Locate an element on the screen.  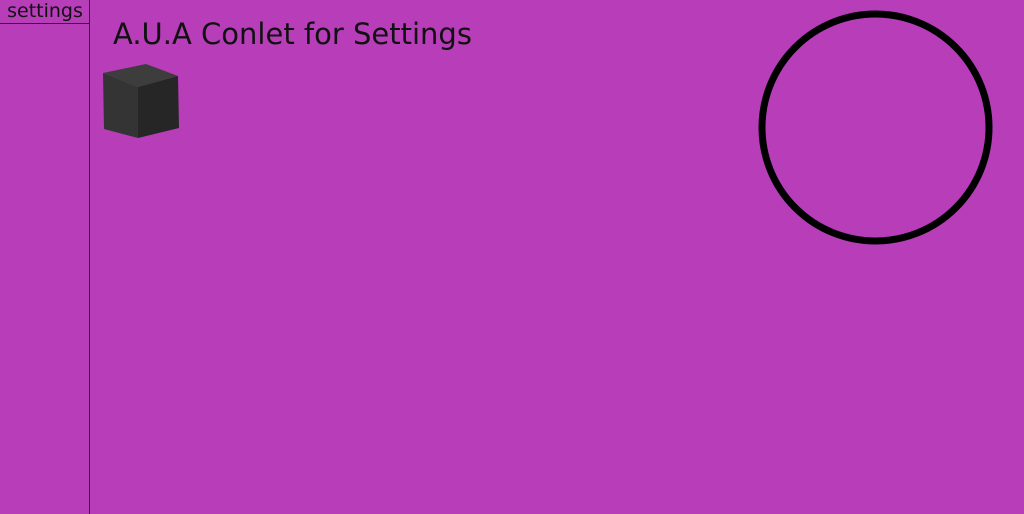
page-title: A.U.A Conlet for Settings is located at coordinates (292, 34).